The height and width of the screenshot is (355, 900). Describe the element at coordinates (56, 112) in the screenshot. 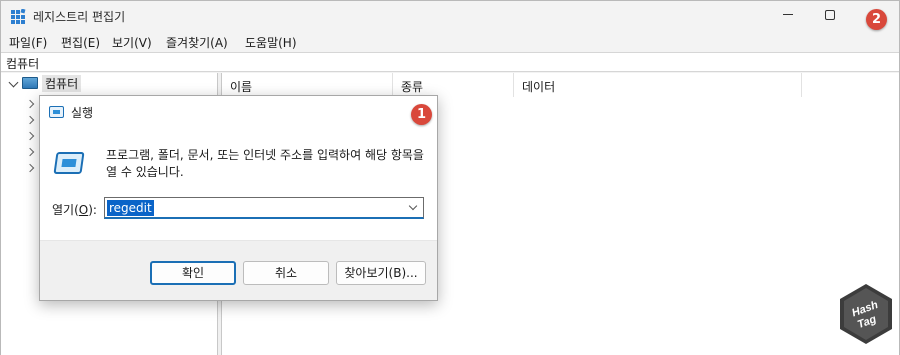

I see `run-icon` at that location.